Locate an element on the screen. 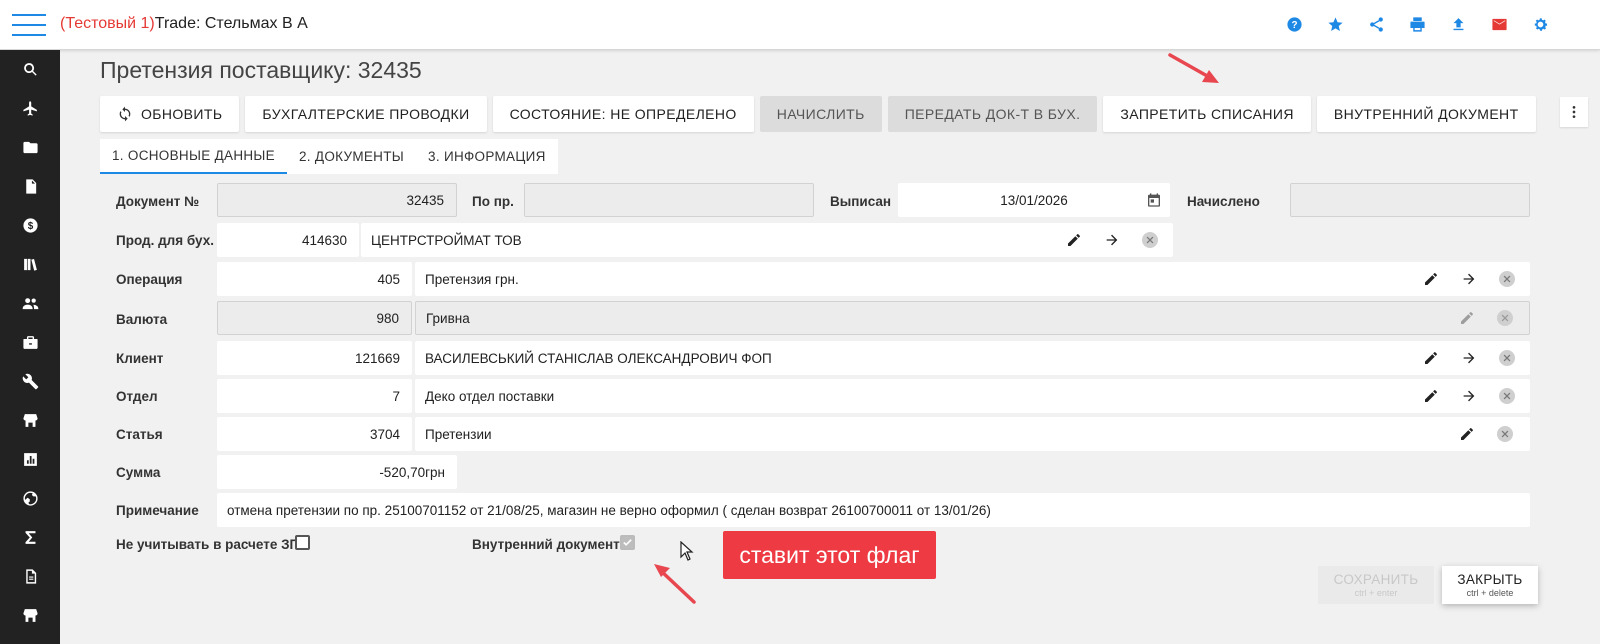 The width and height of the screenshot is (1600, 644). article-name-field: Претензии is located at coordinates (972, 434).